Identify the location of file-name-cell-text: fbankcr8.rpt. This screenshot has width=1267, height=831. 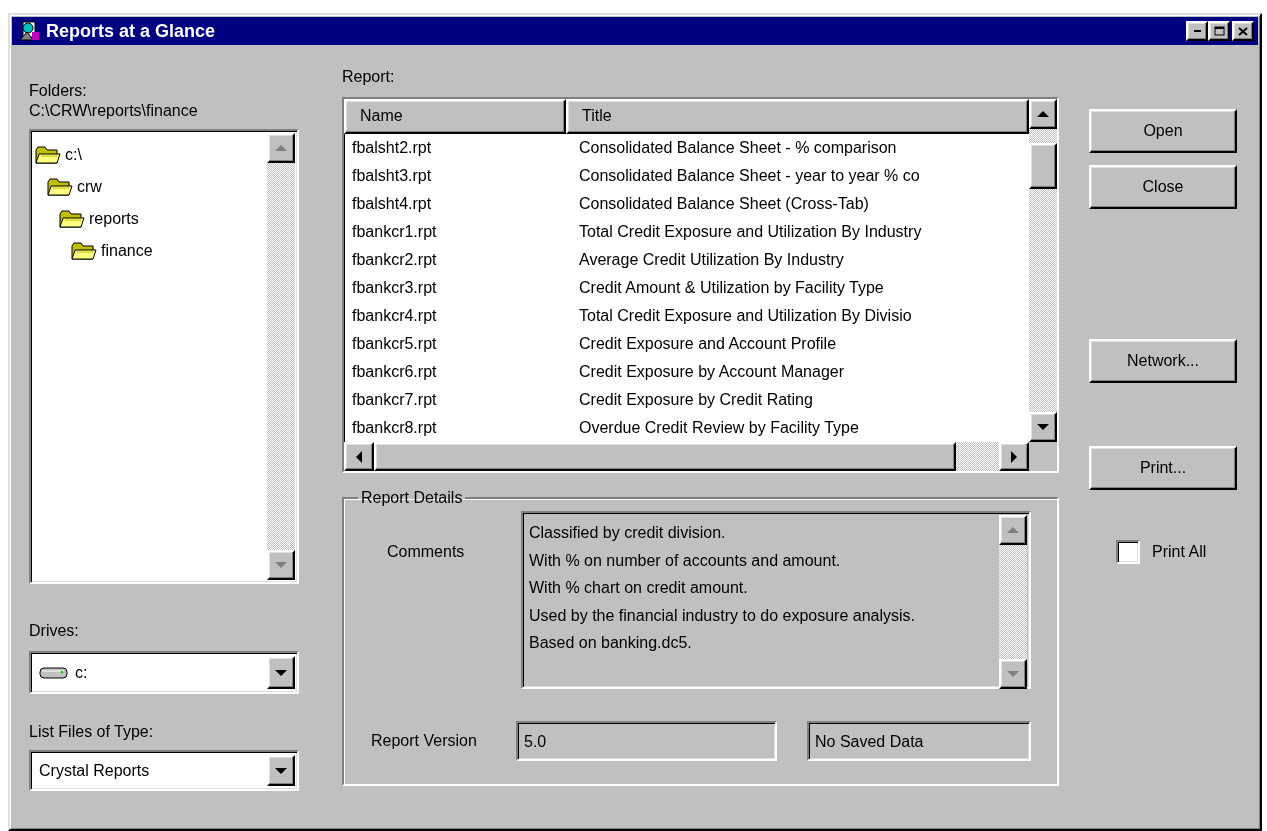
(394, 428).